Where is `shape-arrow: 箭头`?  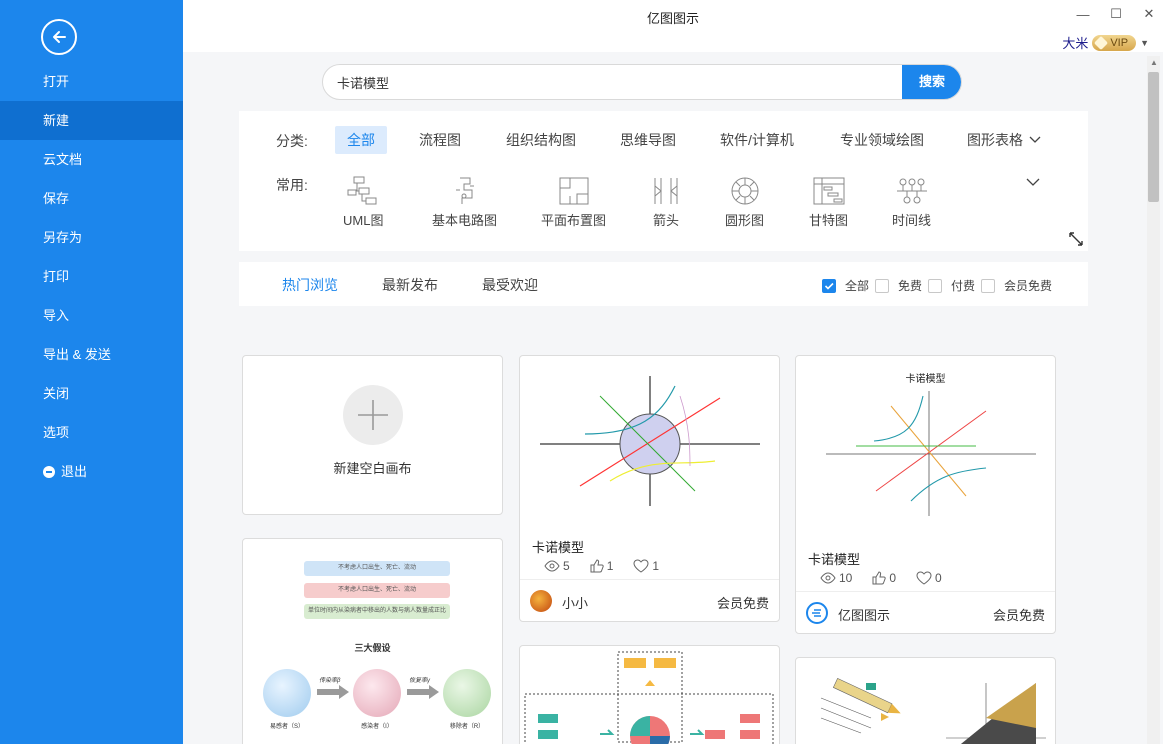 shape-arrow: 箭头 is located at coordinates (666, 202).